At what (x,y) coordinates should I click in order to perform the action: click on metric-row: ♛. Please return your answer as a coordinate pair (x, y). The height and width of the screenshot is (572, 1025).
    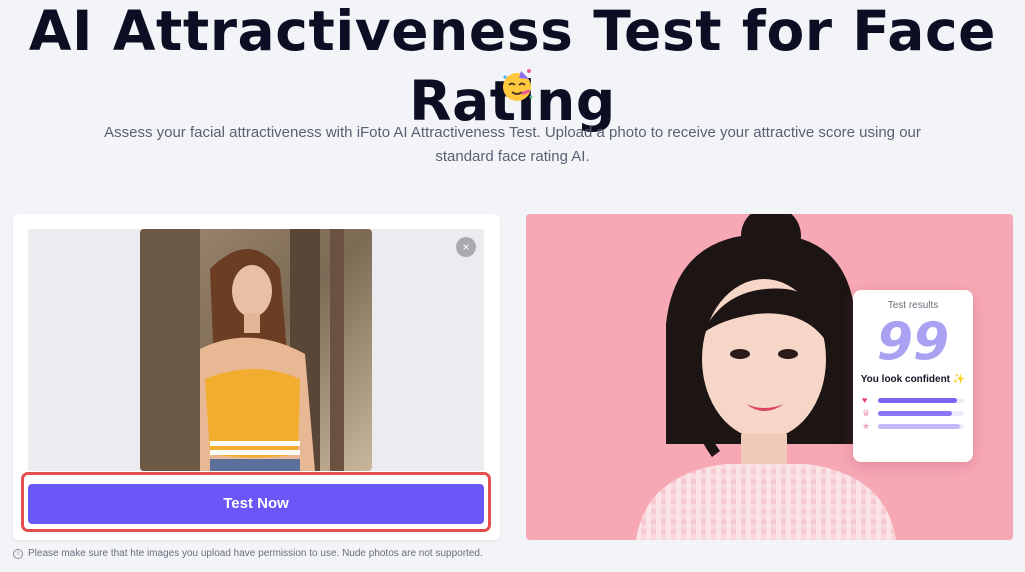
    Looking at the image, I should click on (913, 413).